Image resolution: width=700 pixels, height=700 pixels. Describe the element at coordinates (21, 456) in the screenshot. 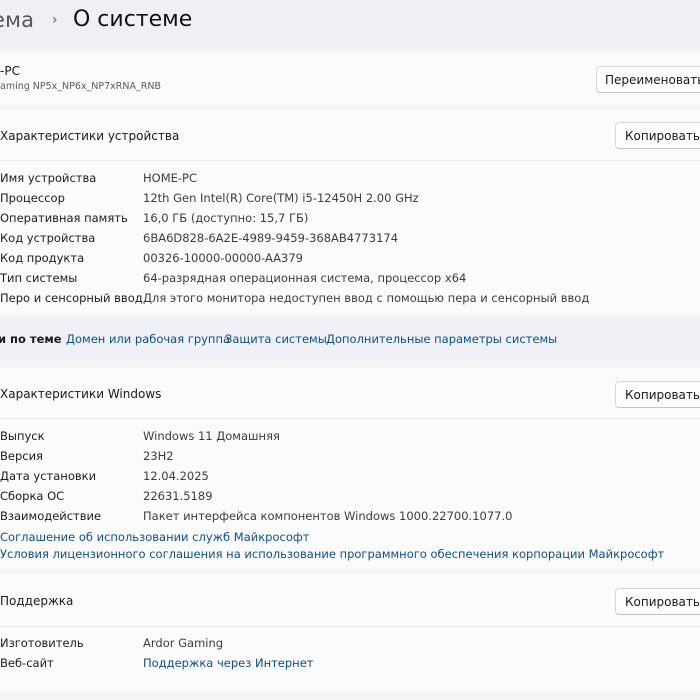

I see `win-label-version: Версия` at that location.